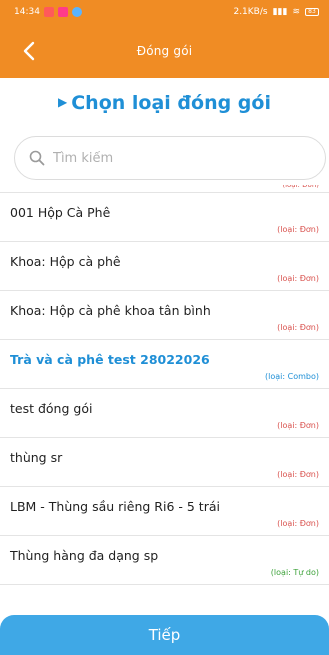 This screenshot has width=329, height=655. Describe the element at coordinates (110, 359) in the screenshot. I see `list-item-name: Trà và cà phê test 28022026` at that location.